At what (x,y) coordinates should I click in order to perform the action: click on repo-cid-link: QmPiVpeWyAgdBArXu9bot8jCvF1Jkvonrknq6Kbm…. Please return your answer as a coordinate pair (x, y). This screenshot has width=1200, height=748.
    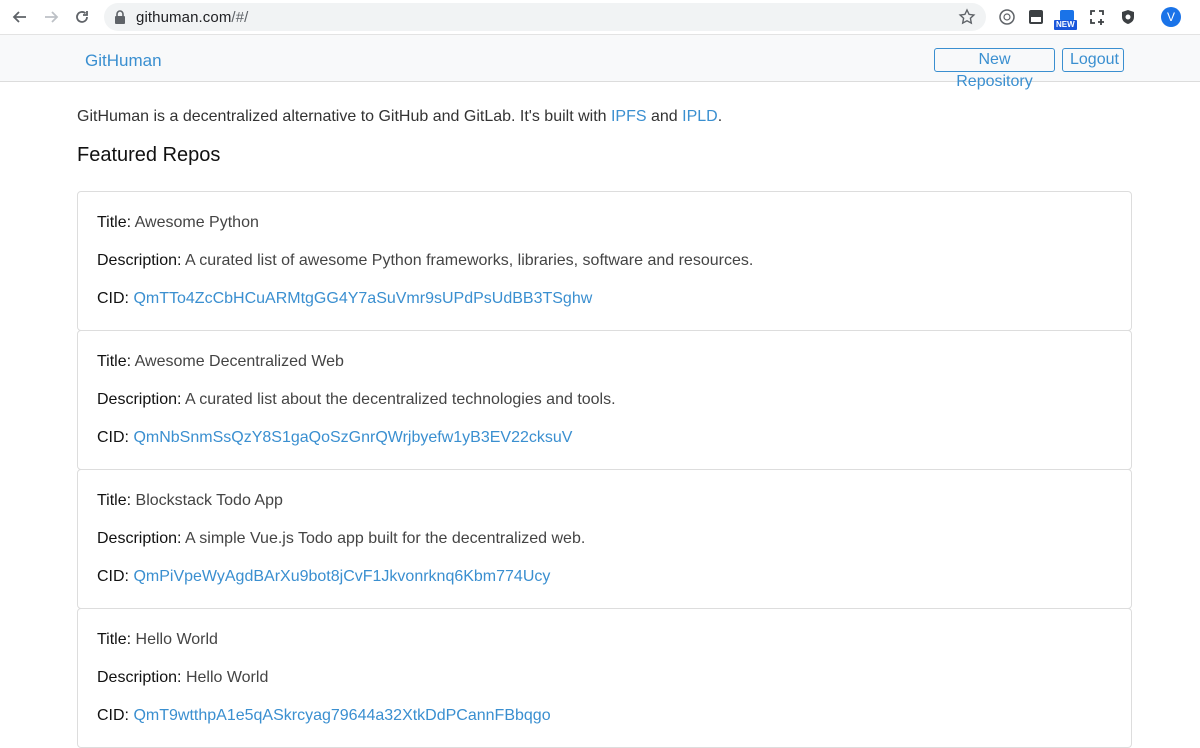
    Looking at the image, I should click on (341, 576).